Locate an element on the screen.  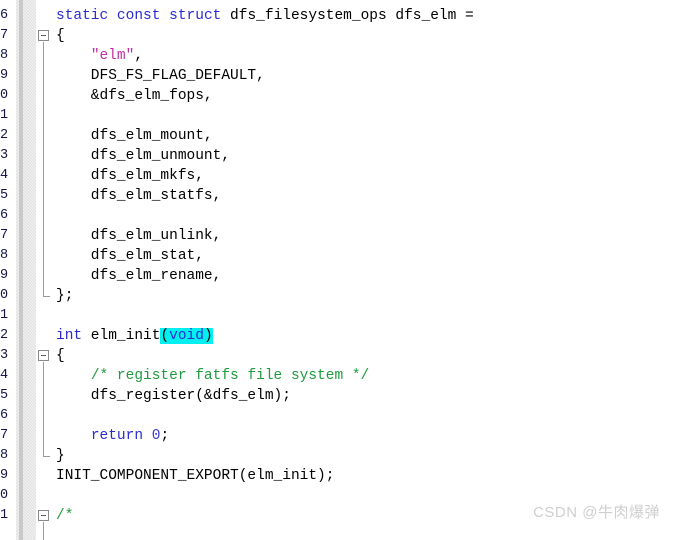
code-token: &dfs_elm_fops, is located at coordinates (134, 96).